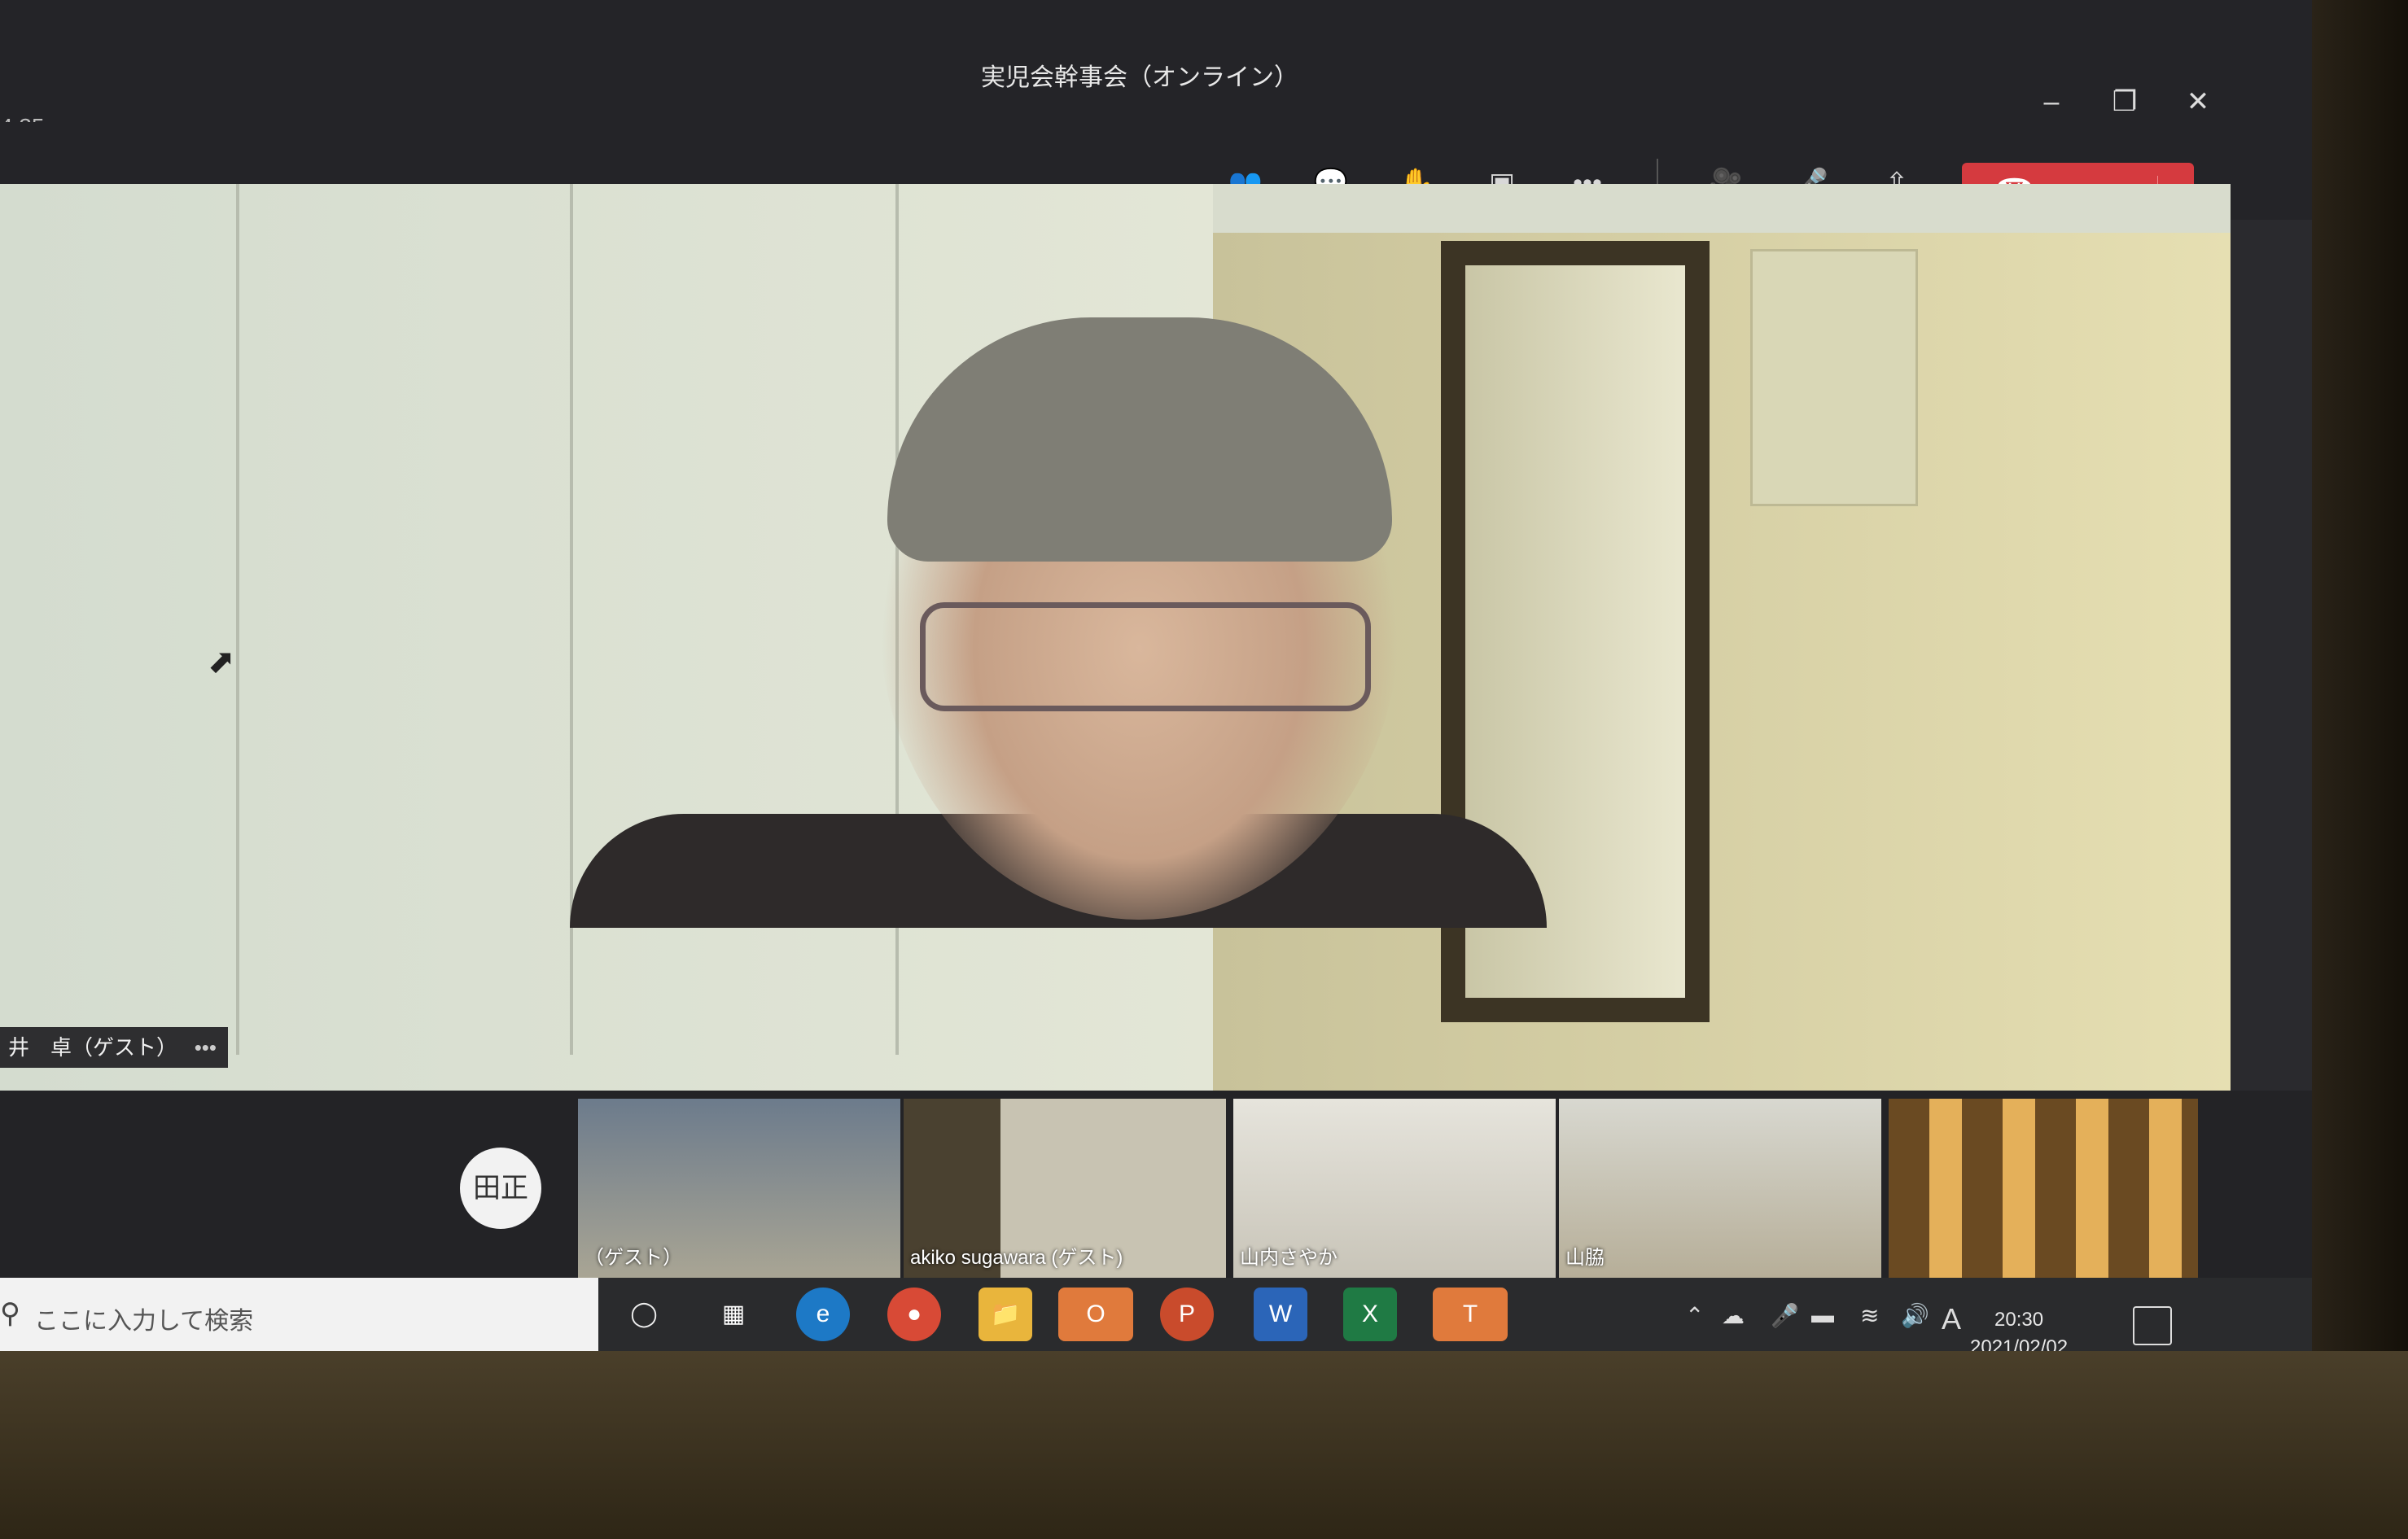  Describe the element at coordinates (739, 1188) in the screenshot. I see `participant-tile: （ゲスト）` at that location.